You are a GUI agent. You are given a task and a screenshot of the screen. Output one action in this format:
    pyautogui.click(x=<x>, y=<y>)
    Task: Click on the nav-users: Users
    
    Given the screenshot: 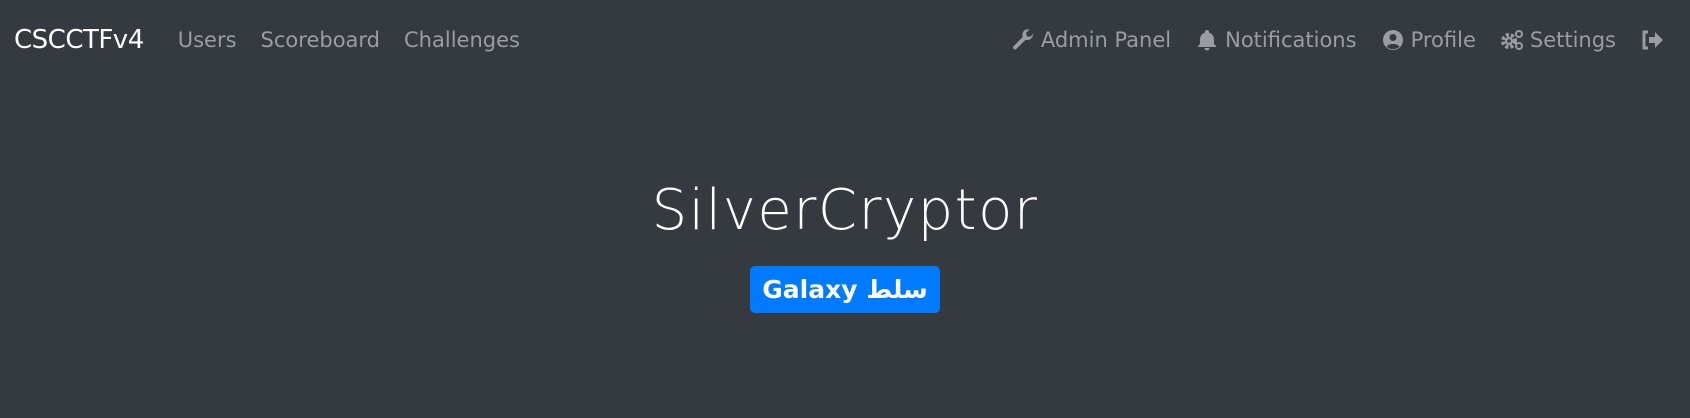 What is the action you would take?
    pyautogui.click(x=207, y=40)
    